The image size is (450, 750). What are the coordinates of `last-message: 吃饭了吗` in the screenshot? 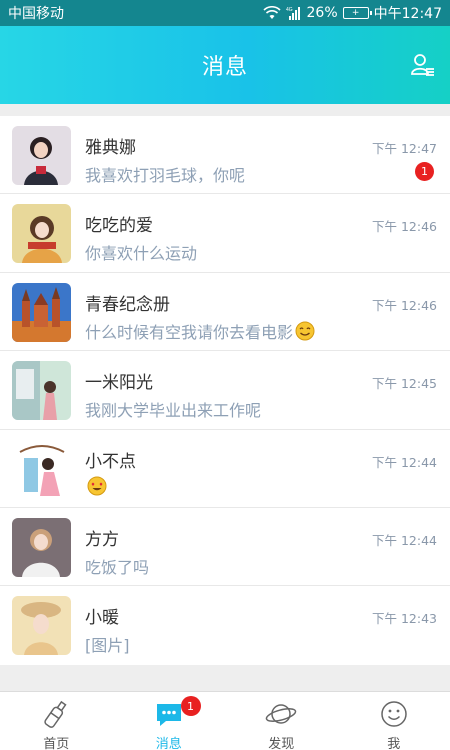 It's located at (117, 567).